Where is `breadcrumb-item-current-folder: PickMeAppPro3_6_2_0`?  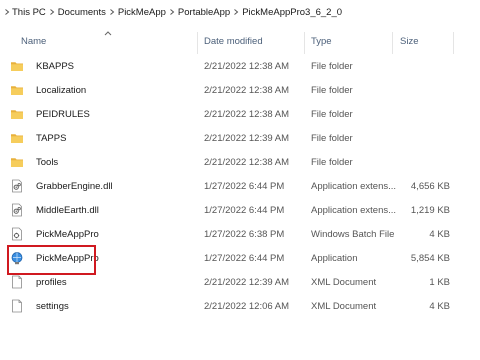
breadcrumb-item-current-folder: PickMeAppPro3_6_2_0 is located at coordinates (292, 12).